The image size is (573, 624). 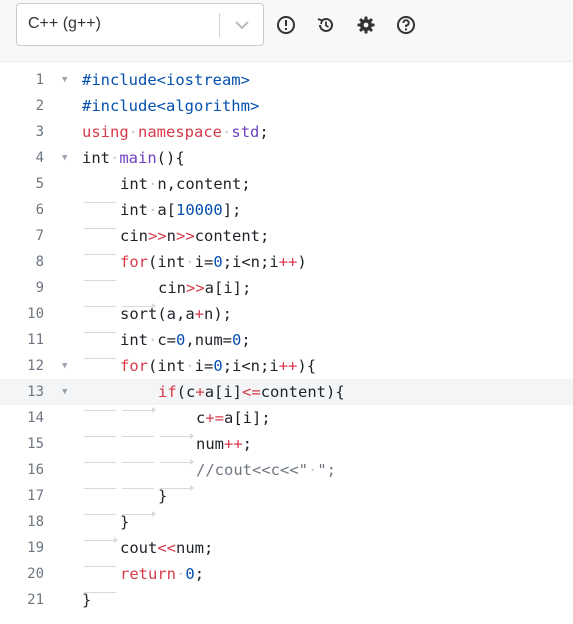 What do you see at coordinates (366, 25) in the screenshot?
I see `settings-icon` at bounding box center [366, 25].